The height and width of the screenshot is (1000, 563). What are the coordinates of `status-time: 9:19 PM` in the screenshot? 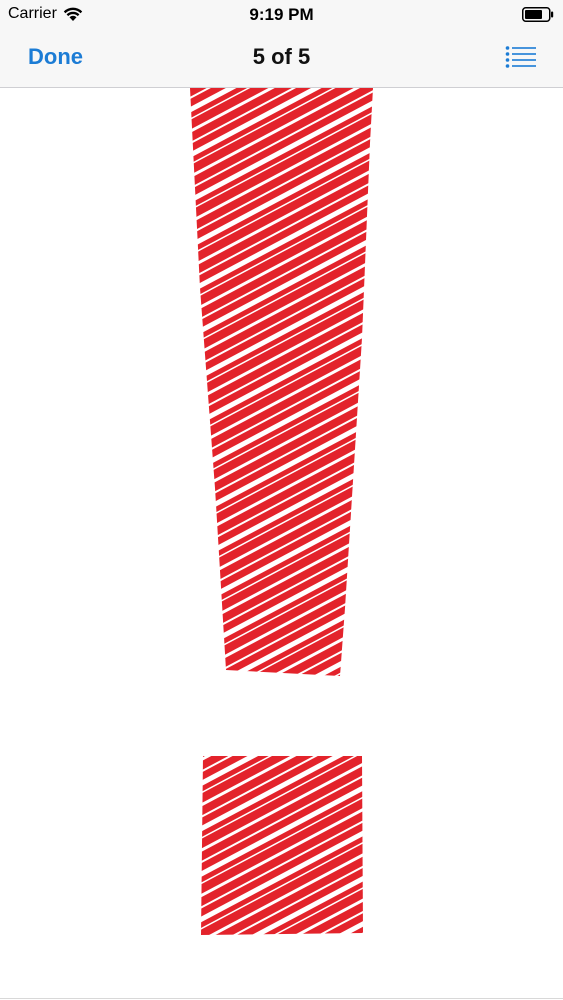 It's located at (281, 14).